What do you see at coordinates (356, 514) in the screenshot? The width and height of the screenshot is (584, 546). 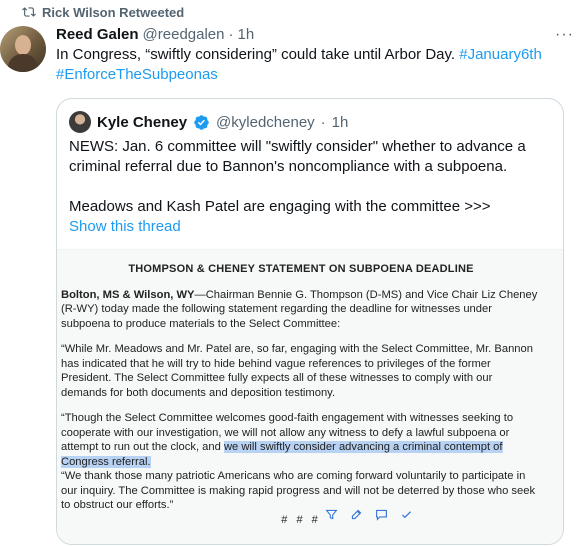 I see `edit-icon` at bounding box center [356, 514].